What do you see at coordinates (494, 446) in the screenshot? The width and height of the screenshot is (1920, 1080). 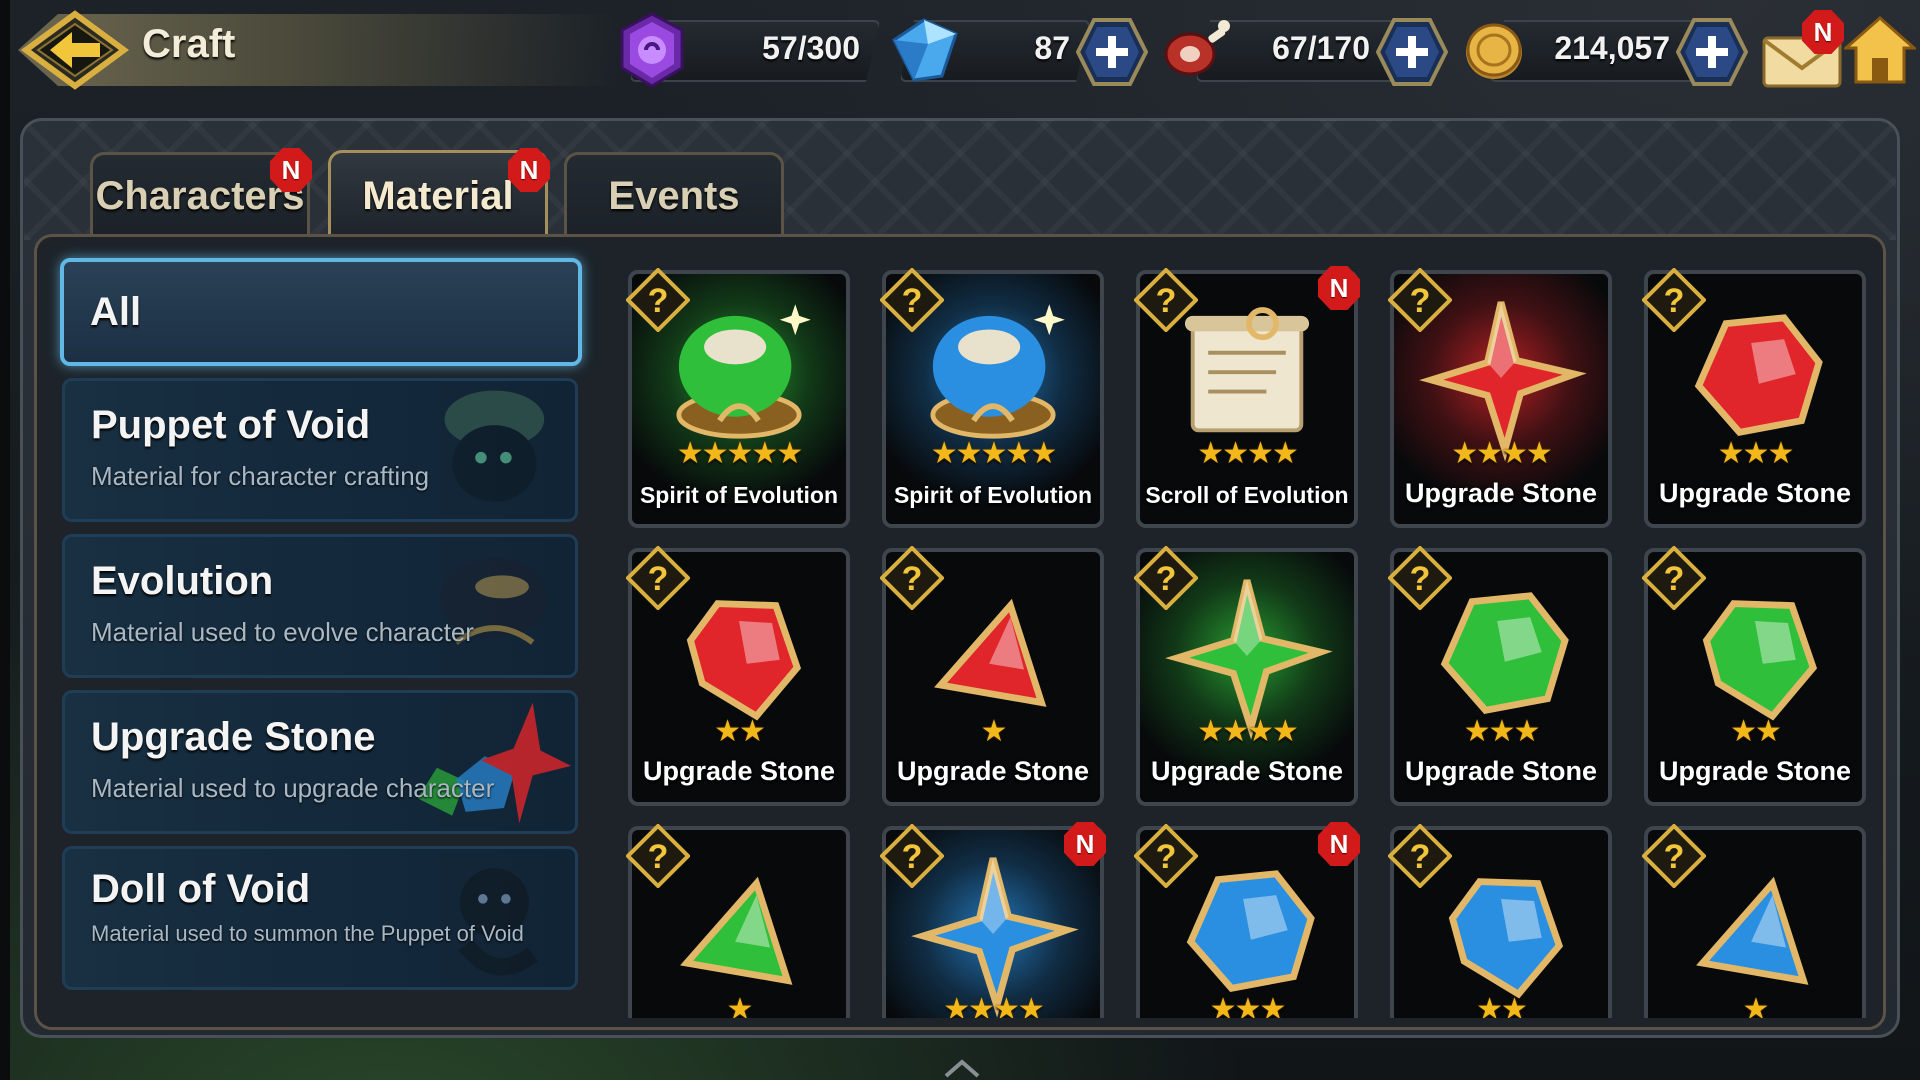 I see `puppet-silhouette-icon` at bounding box center [494, 446].